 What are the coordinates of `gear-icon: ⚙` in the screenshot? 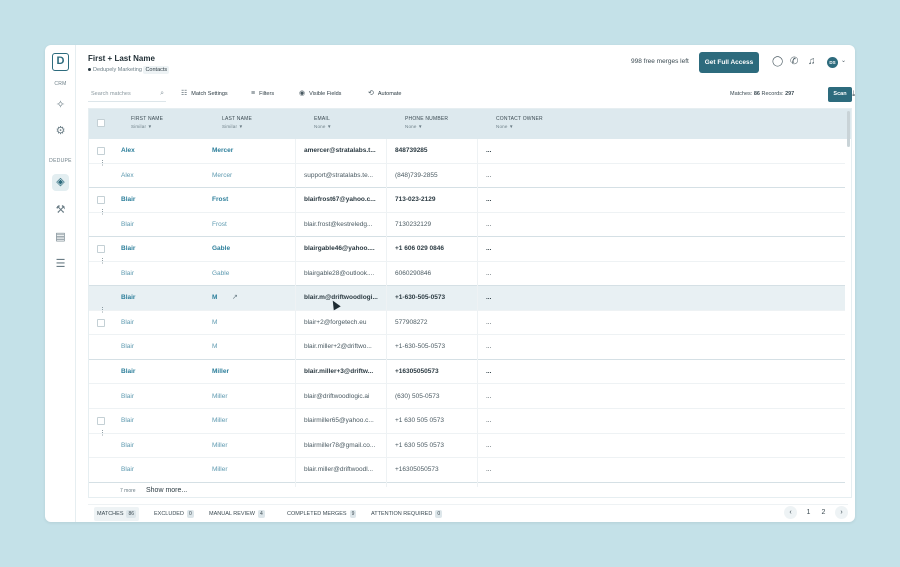 It's located at (60, 131).